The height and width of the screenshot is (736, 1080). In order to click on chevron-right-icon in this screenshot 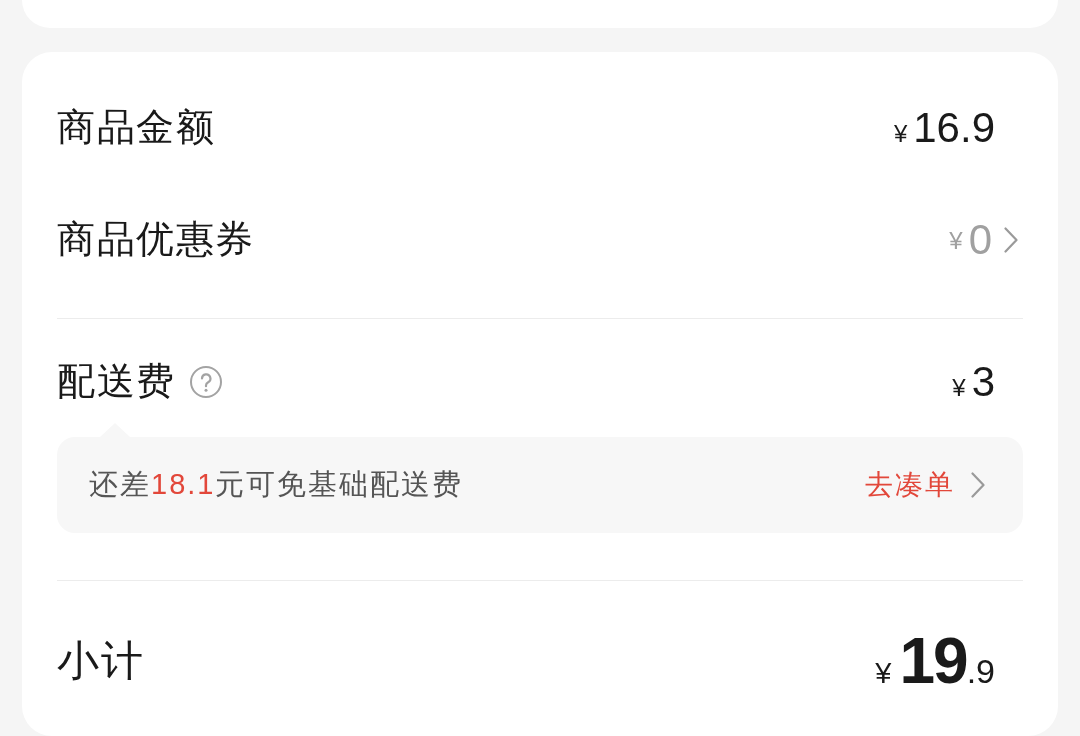, I will do `click(978, 485)`.